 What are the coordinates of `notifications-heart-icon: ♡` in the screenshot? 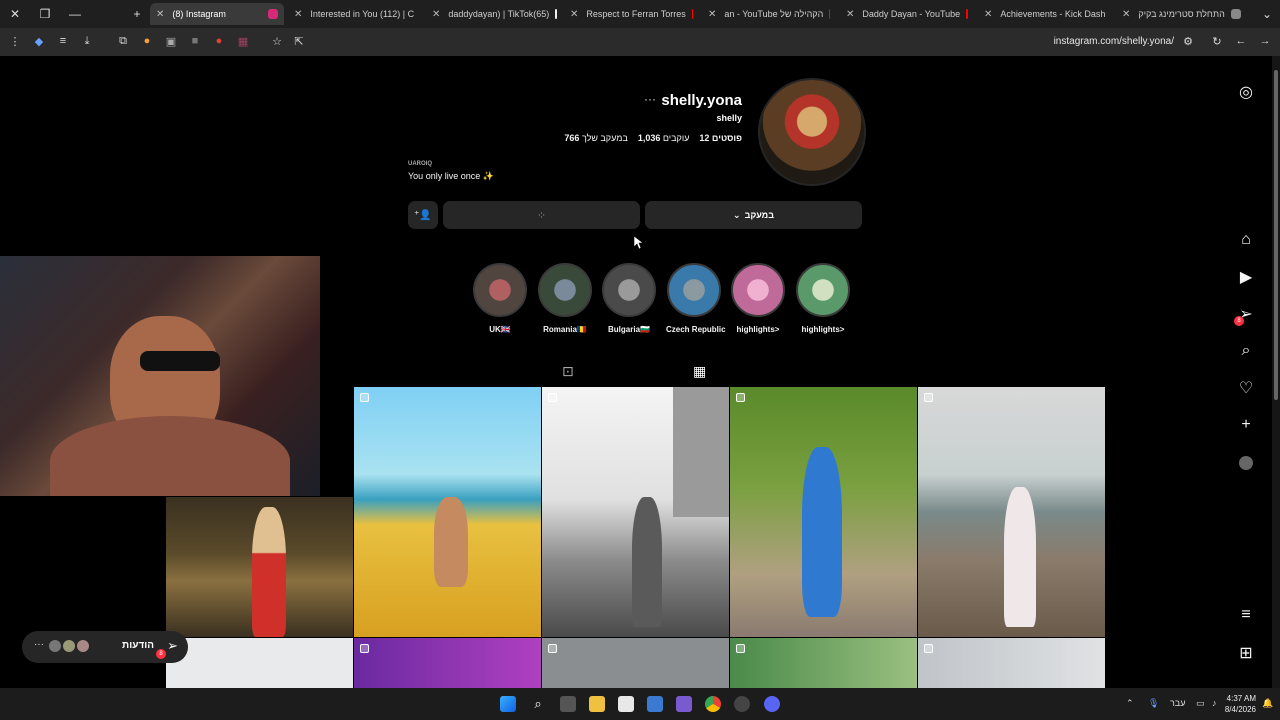 It's located at (1246, 388).